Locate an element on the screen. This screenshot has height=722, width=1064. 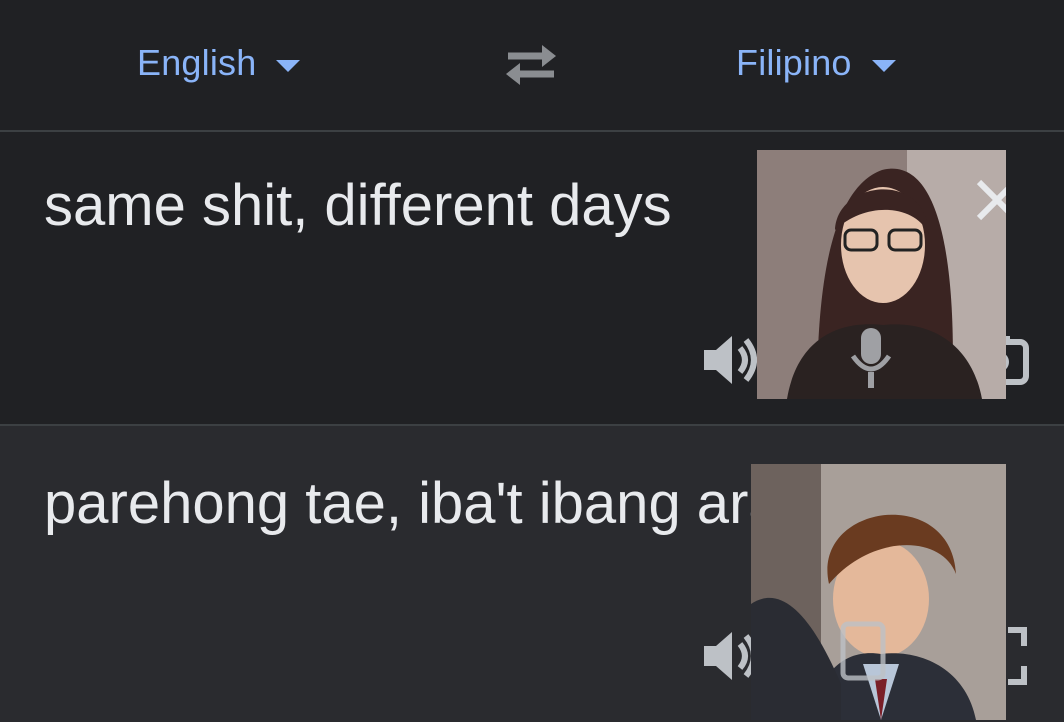
source-language-label: English is located at coordinates (197, 62).